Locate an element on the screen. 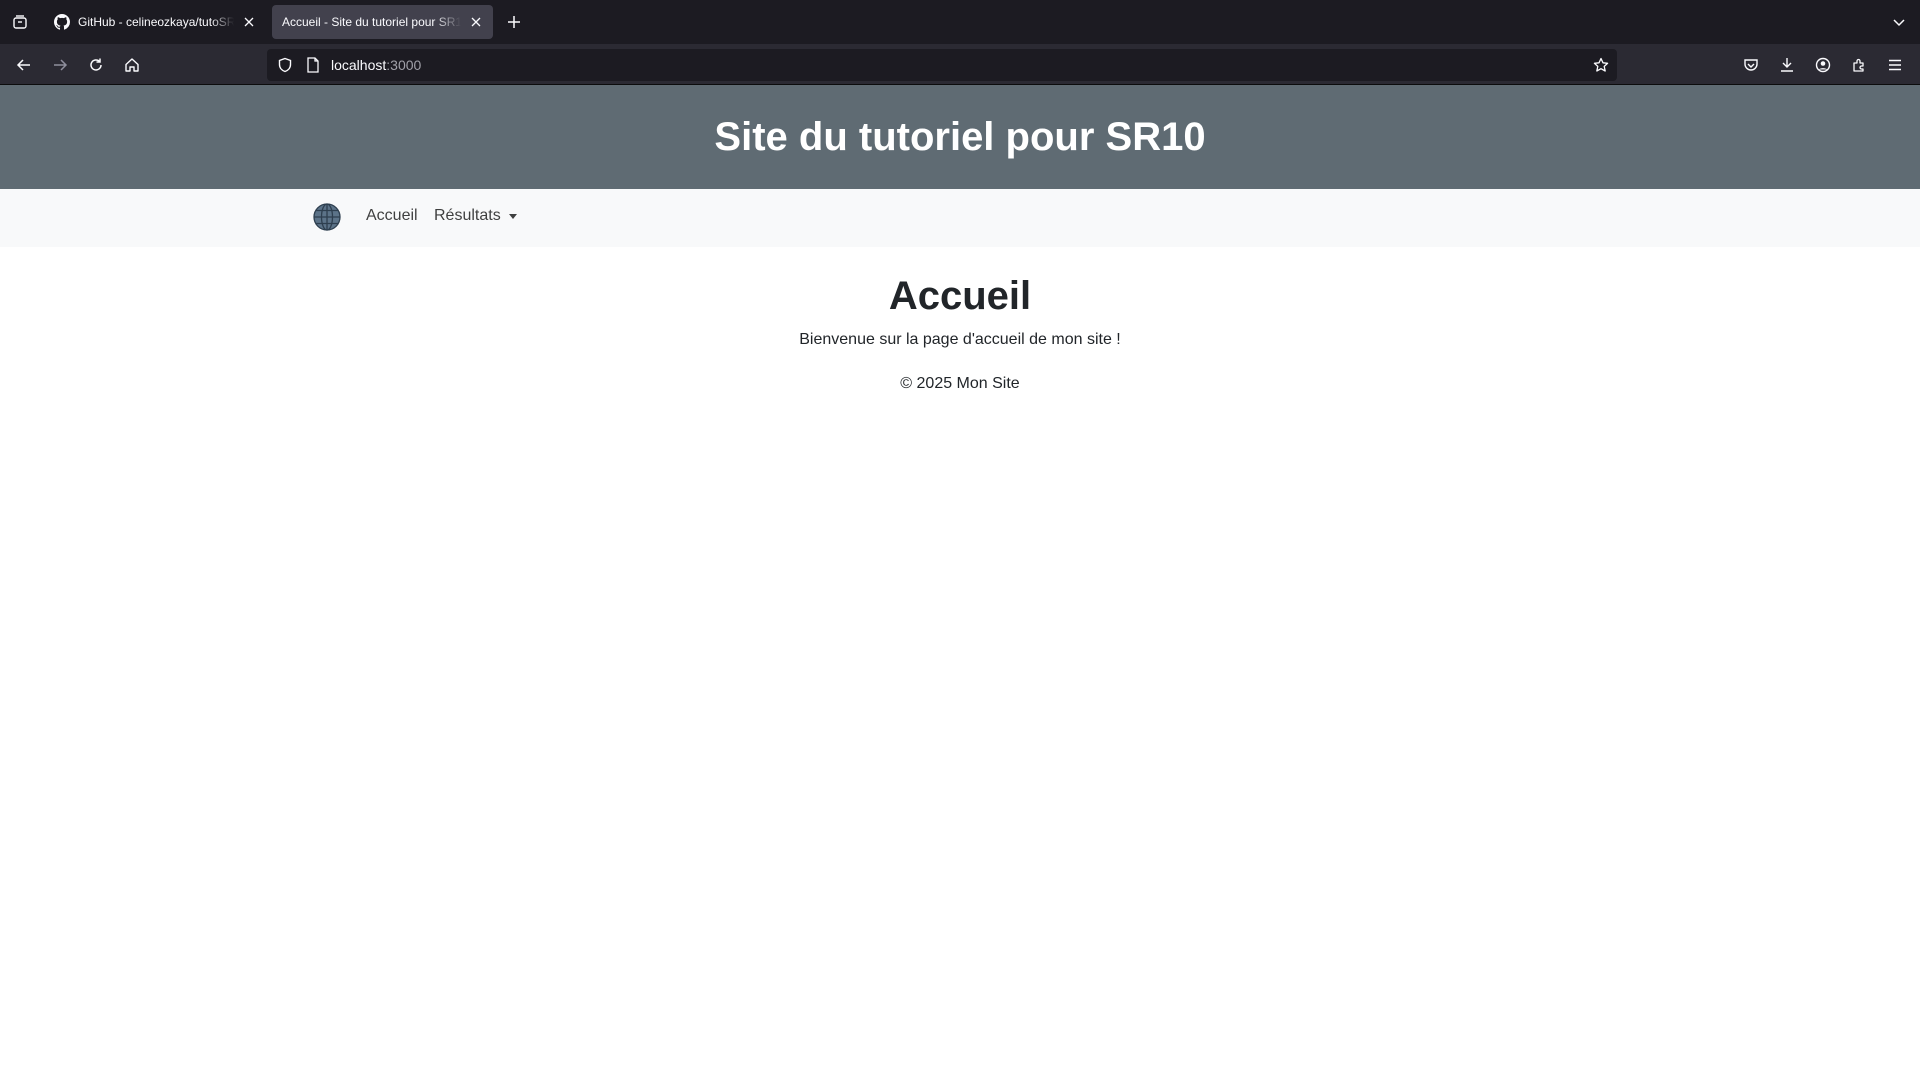  url-host: localhost is located at coordinates (359, 65).